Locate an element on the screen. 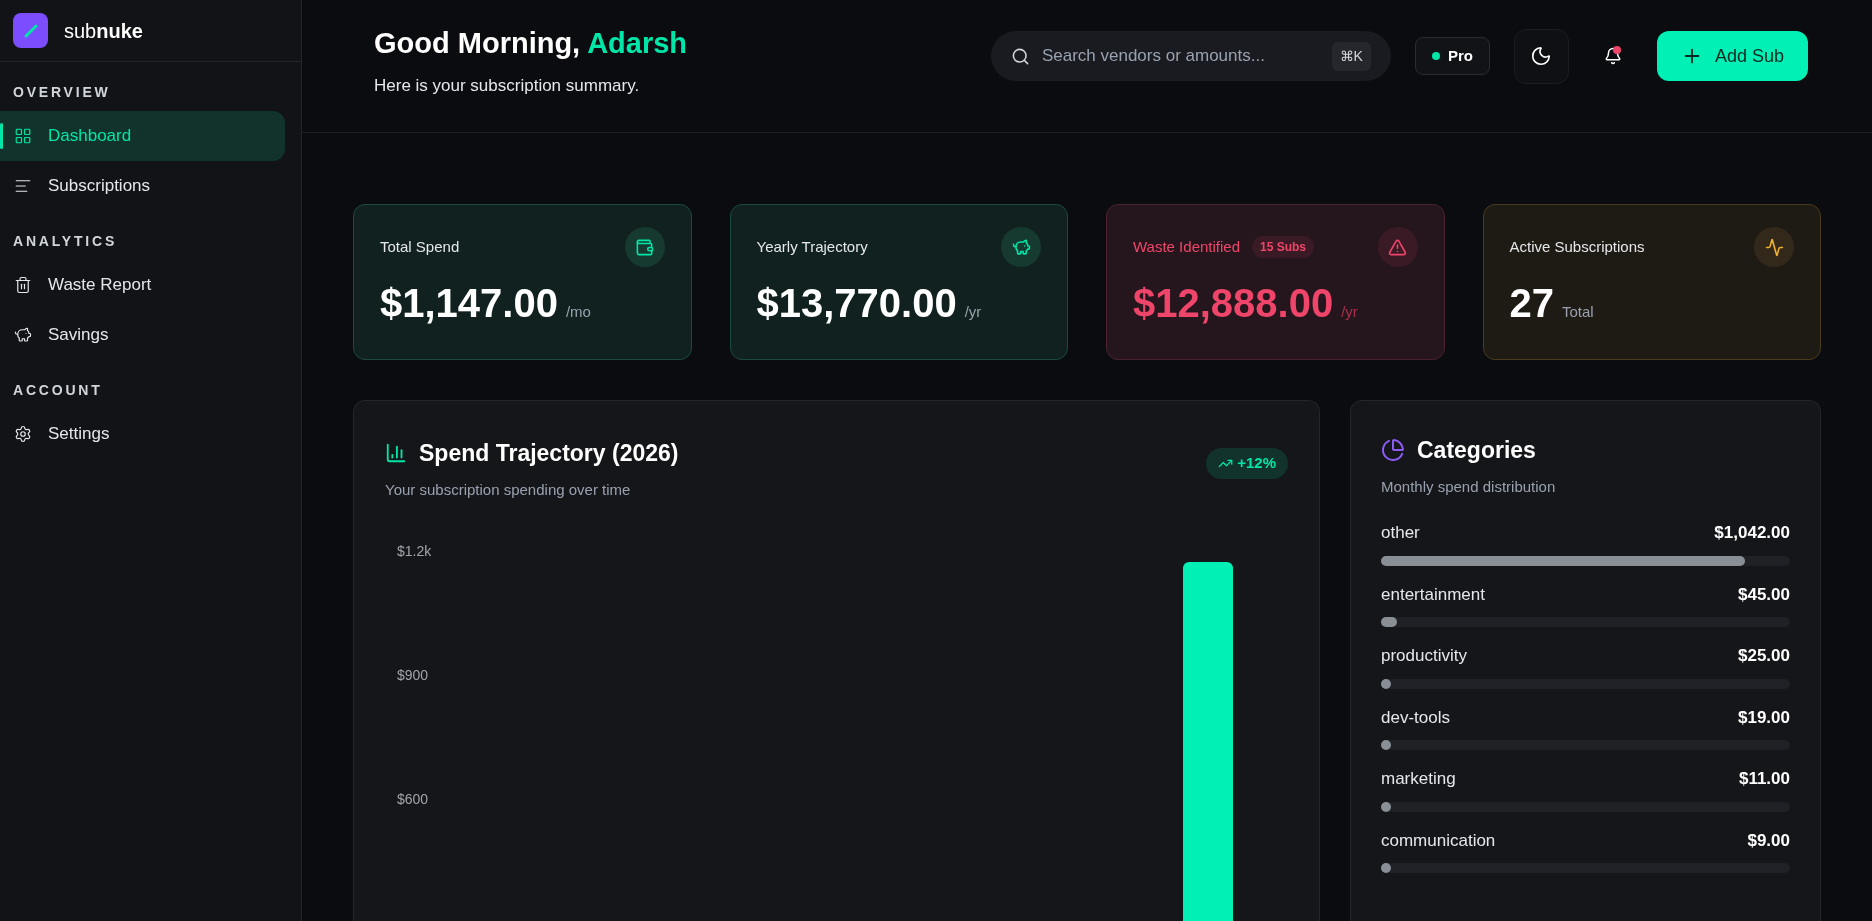  category-name: marketing is located at coordinates (1418, 779).